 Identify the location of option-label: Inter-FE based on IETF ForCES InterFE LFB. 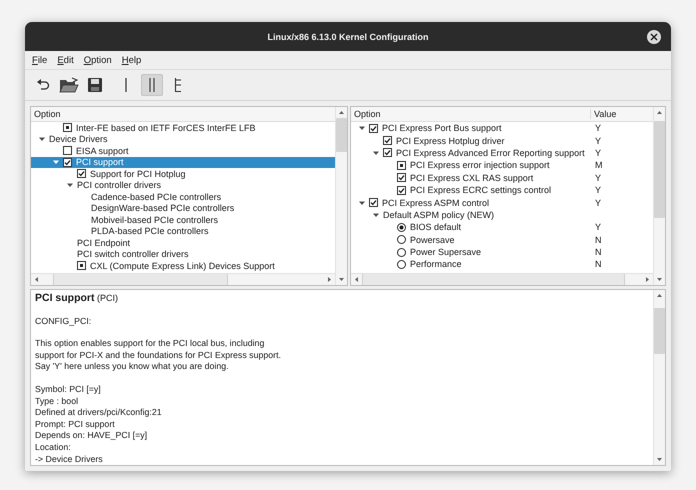
(166, 127).